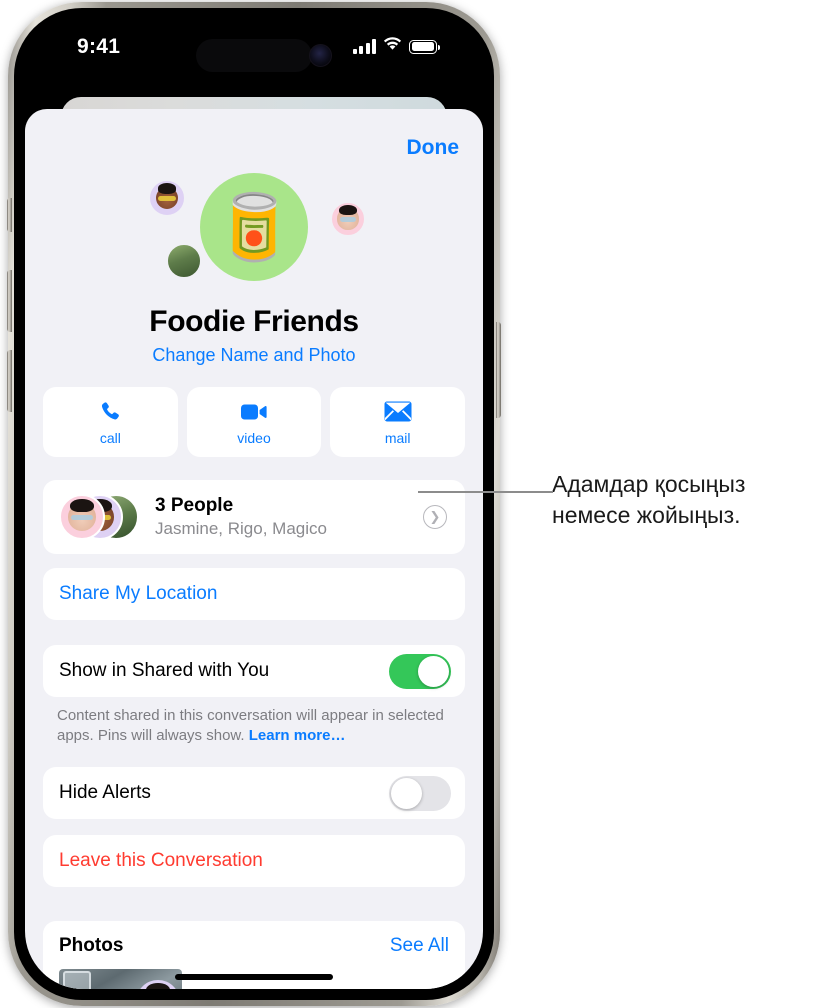  Describe the element at coordinates (485, 492) in the screenshot. I see `callout-leader-line` at that location.